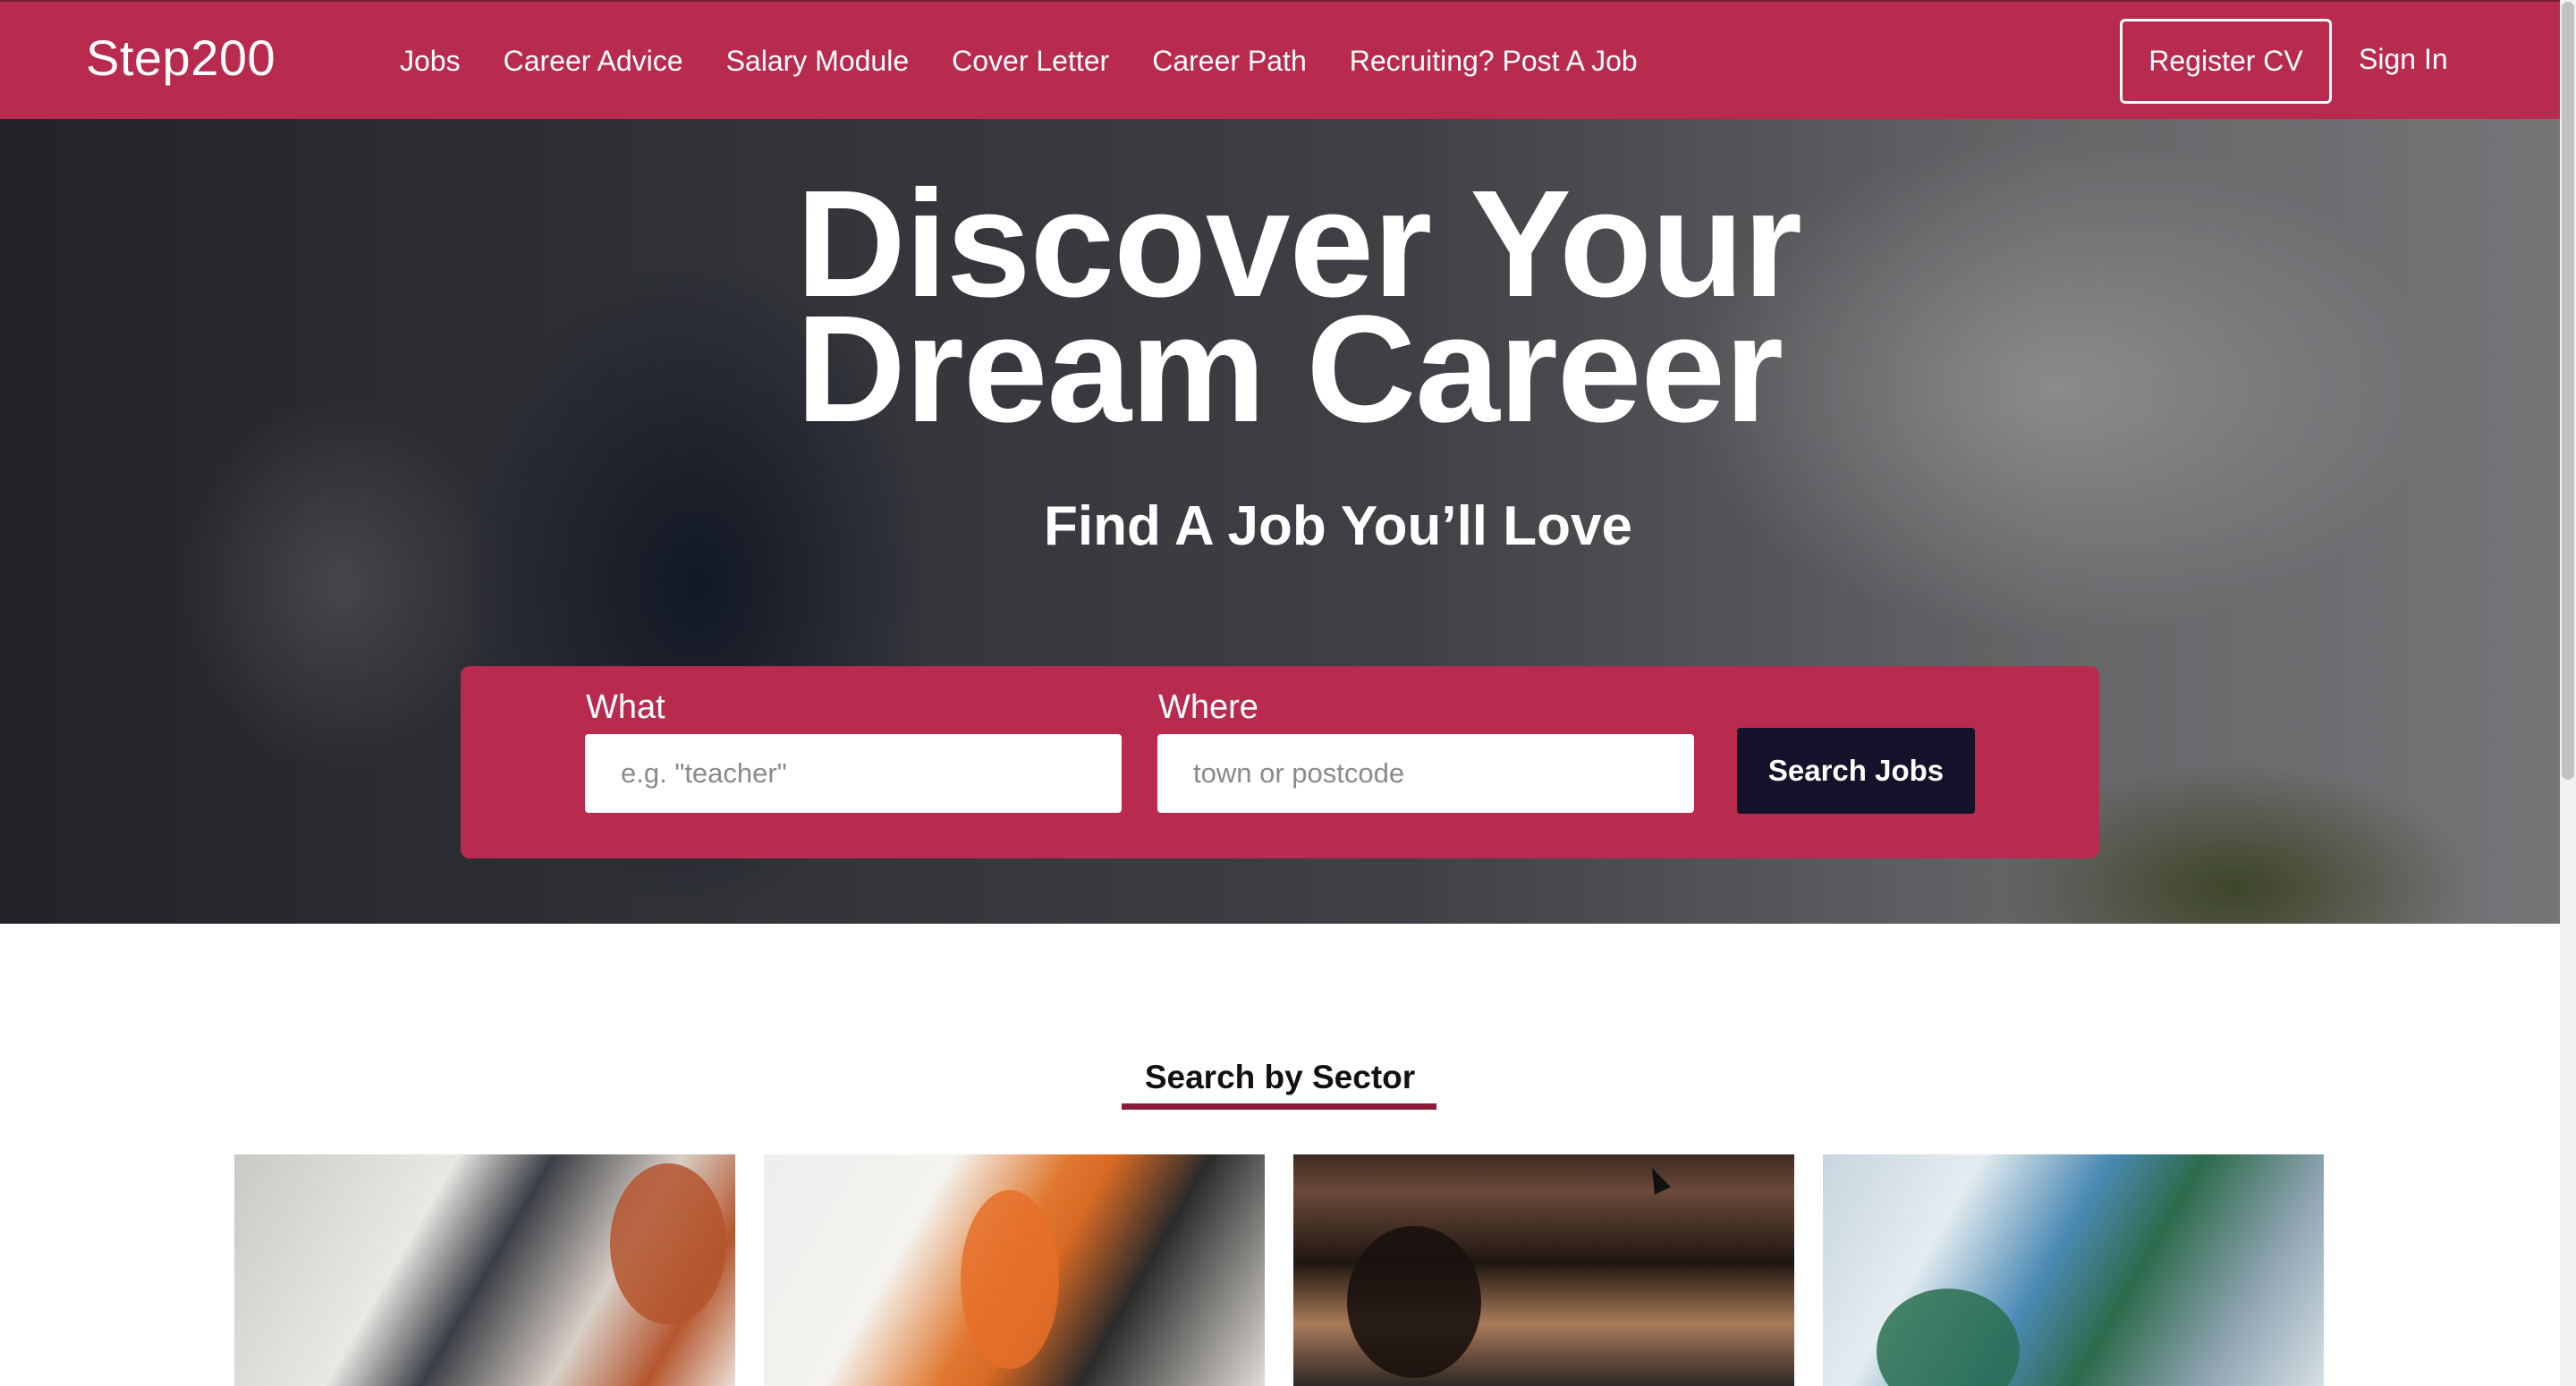 This screenshot has width=2576, height=1386. What do you see at coordinates (1279, 1106) in the screenshot?
I see `sector-heading-underline` at bounding box center [1279, 1106].